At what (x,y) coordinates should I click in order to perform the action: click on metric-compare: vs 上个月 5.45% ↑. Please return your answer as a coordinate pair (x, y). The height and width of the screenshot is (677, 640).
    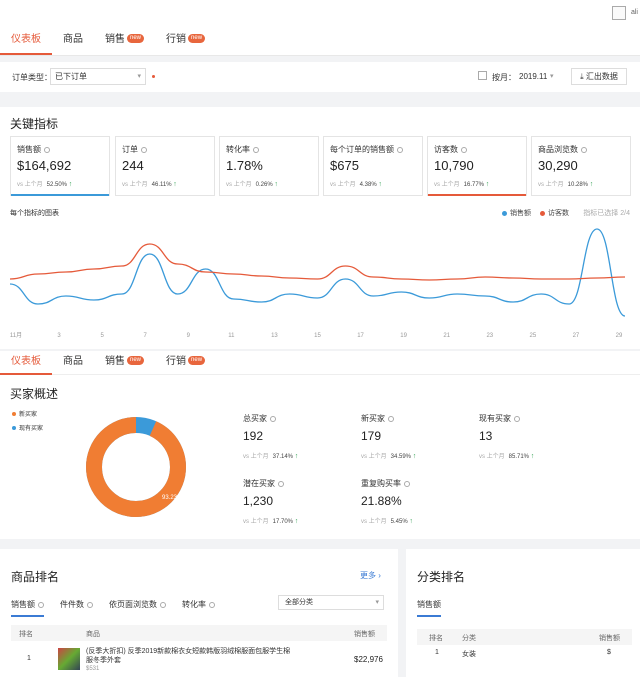
    Looking at the image, I should click on (387, 521).